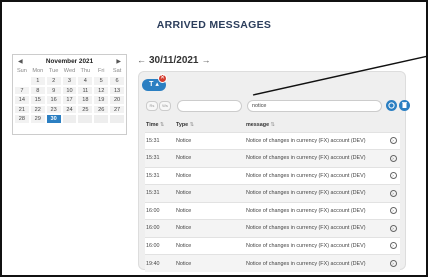 This screenshot has height=277, width=428. What do you see at coordinates (22, 119) in the screenshot?
I see `calendar-day: 28` at bounding box center [22, 119].